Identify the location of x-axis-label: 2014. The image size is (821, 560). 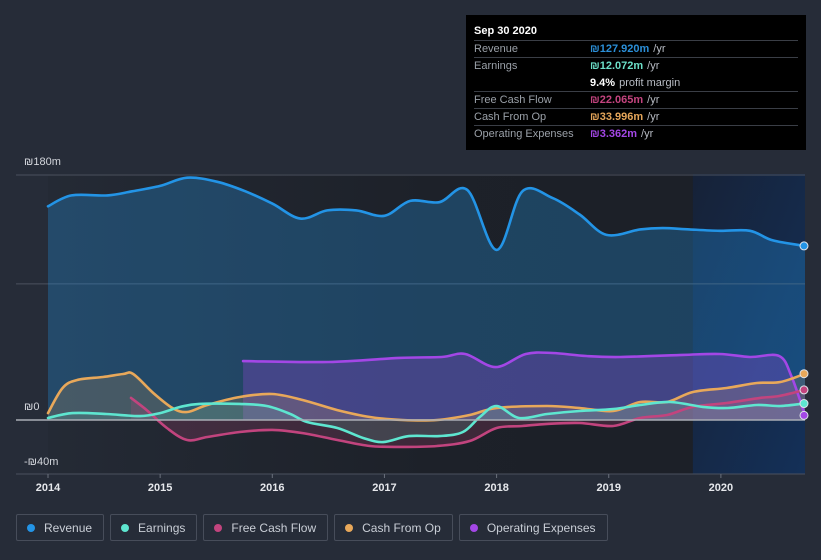
(48, 488).